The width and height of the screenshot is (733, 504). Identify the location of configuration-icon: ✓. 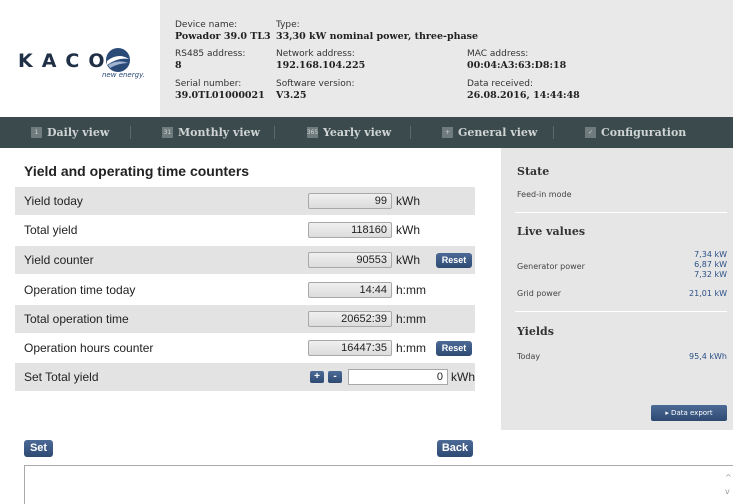
(590, 132).